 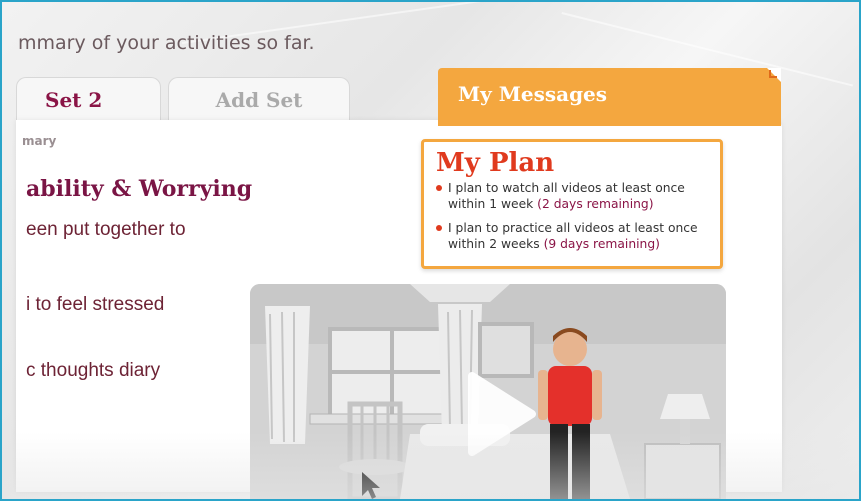 What do you see at coordinates (609, 97) in the screenshot?
I see `tab-my-messages: My Messages` at bounding box center [609, 97].